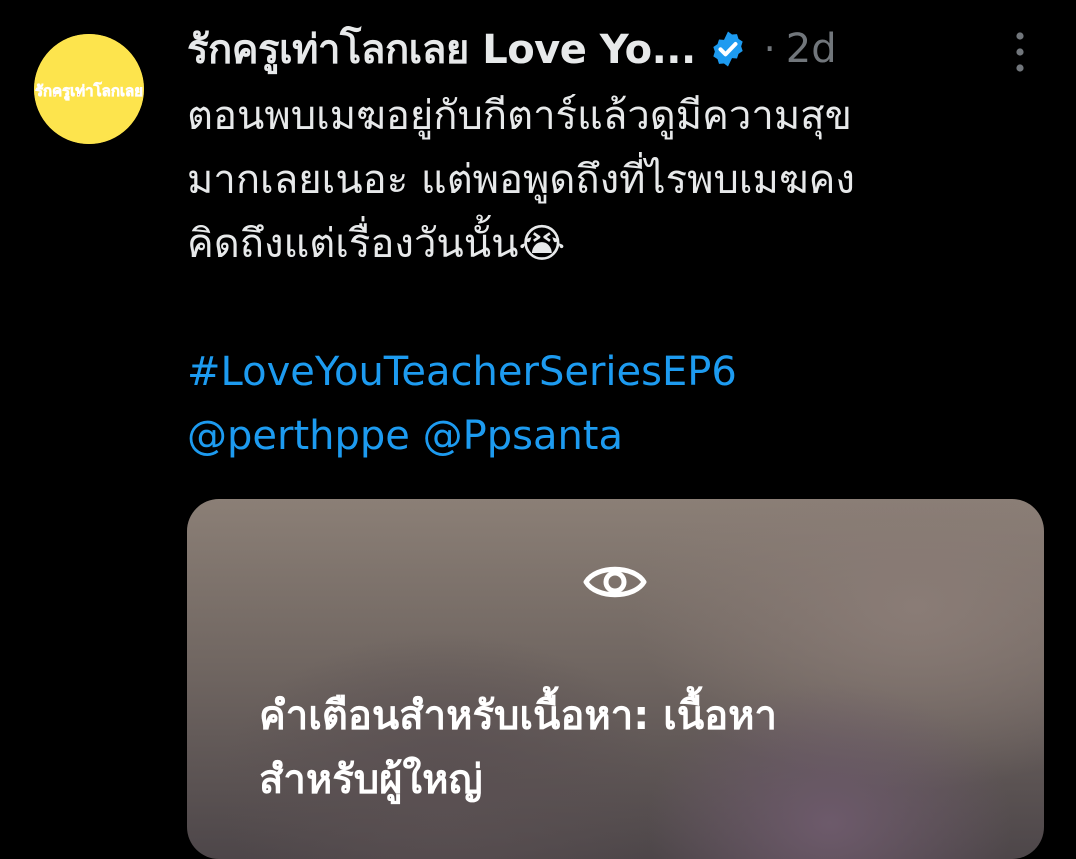 The height and width of the screenshot is (859, 1076). I want to click on avatar-logo: รักครูเท่าโลกเลย, so click(89, 89).